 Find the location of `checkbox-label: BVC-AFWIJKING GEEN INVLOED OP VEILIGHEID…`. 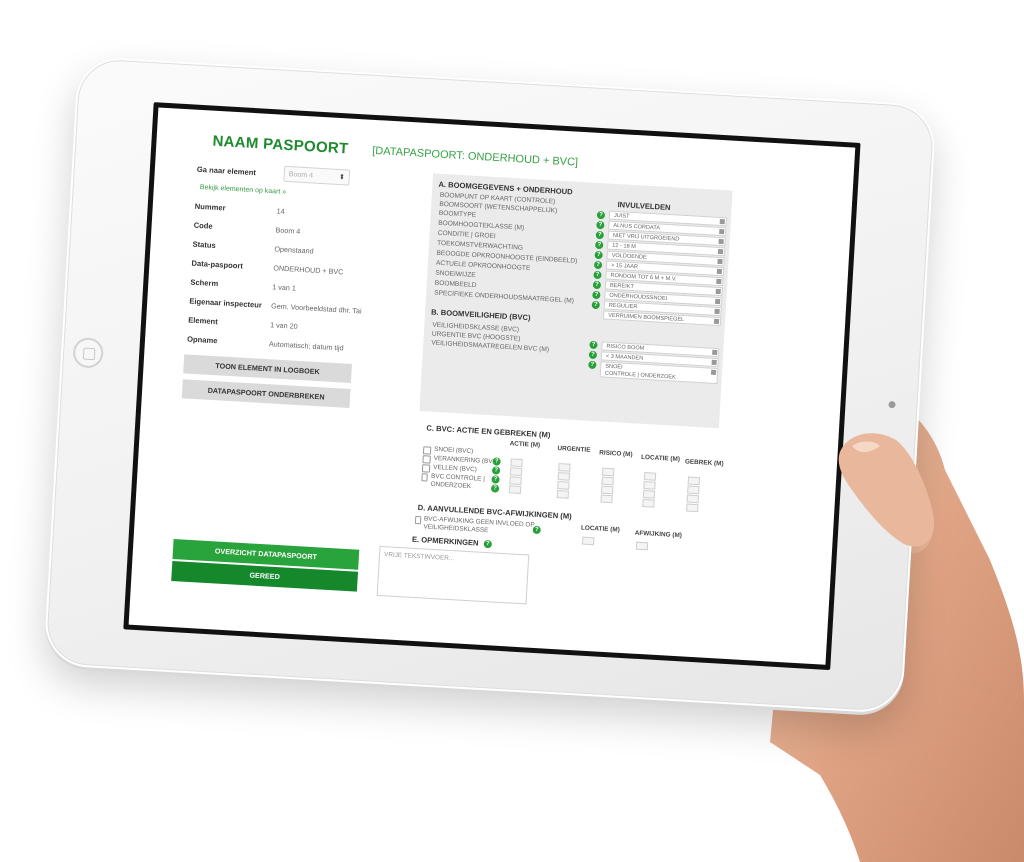

checkbox-label: BVC-AFWIJKING GEEN INVLOED OP VEILIGHEID… is located at coordinates (479, 525).